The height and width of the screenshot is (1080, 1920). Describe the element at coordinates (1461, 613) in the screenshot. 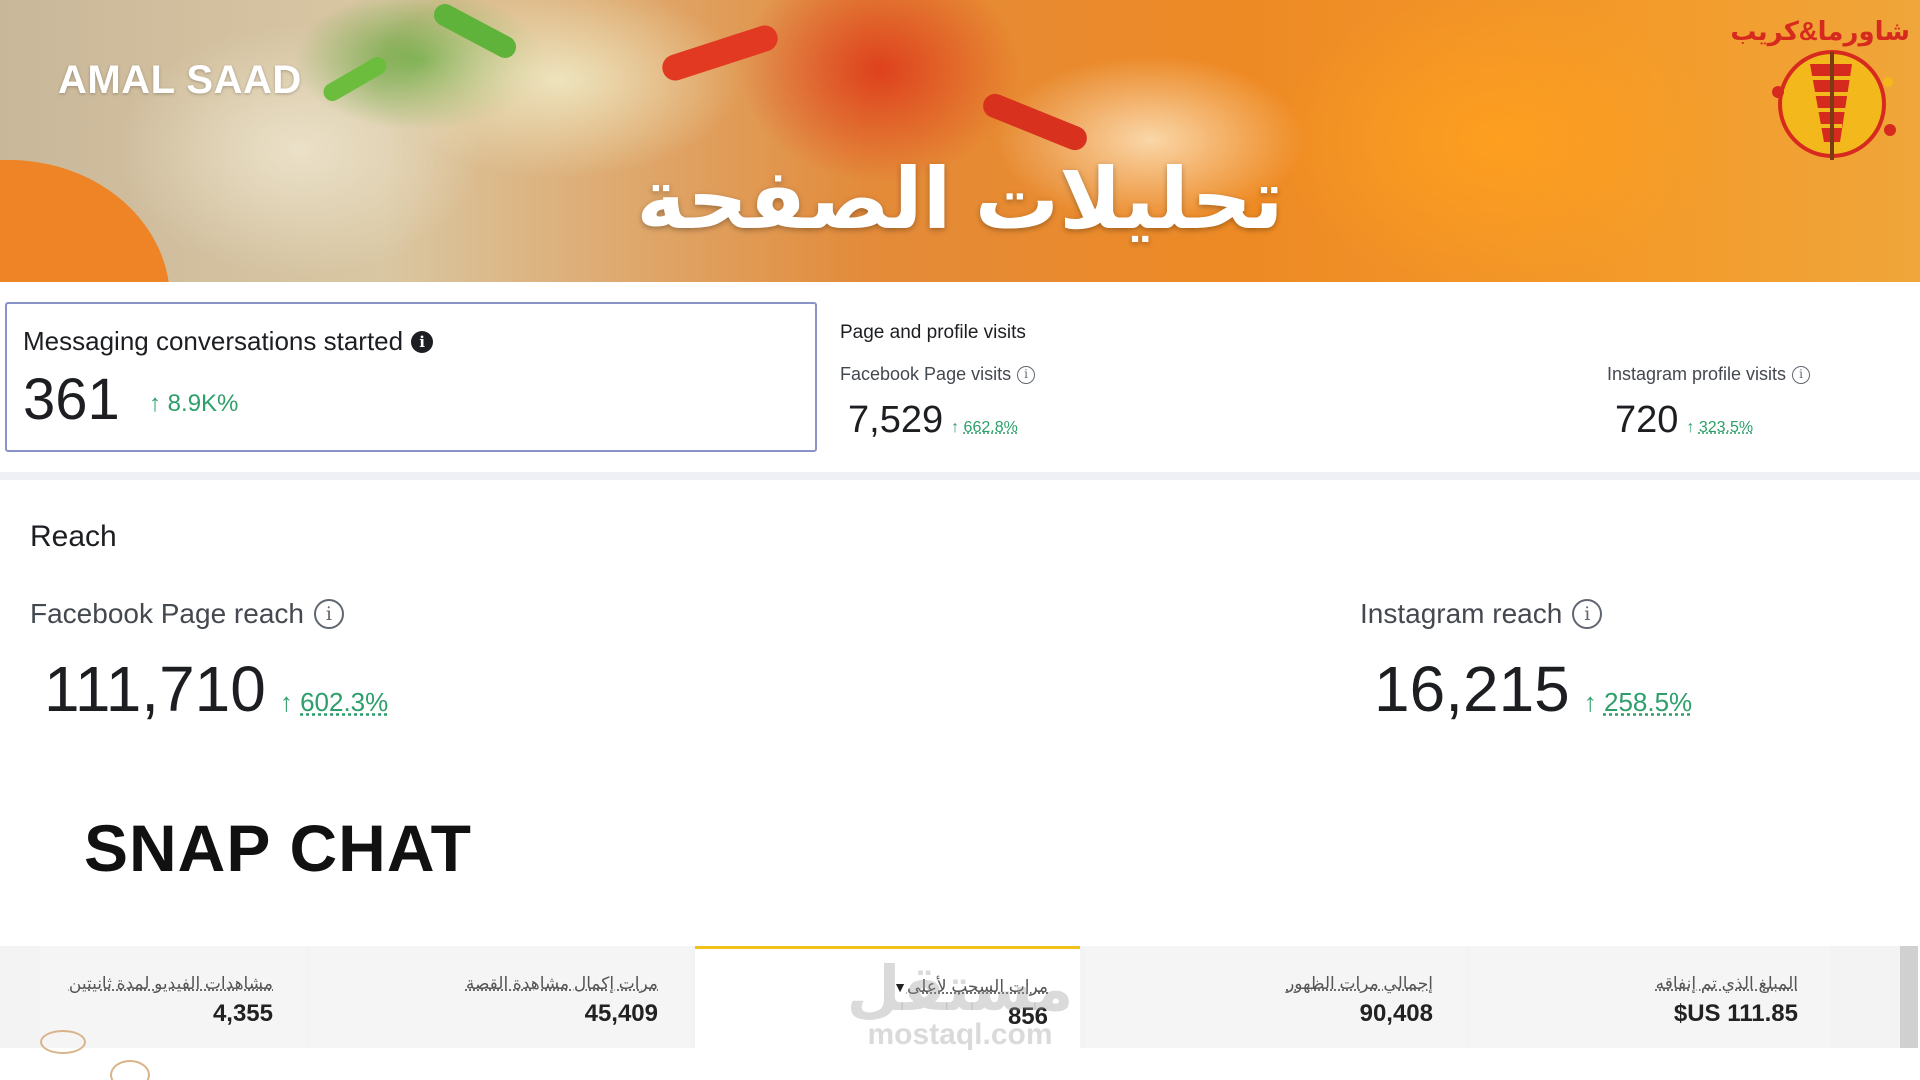

I see `instagram-reach-label: Instagram reach` at that location.